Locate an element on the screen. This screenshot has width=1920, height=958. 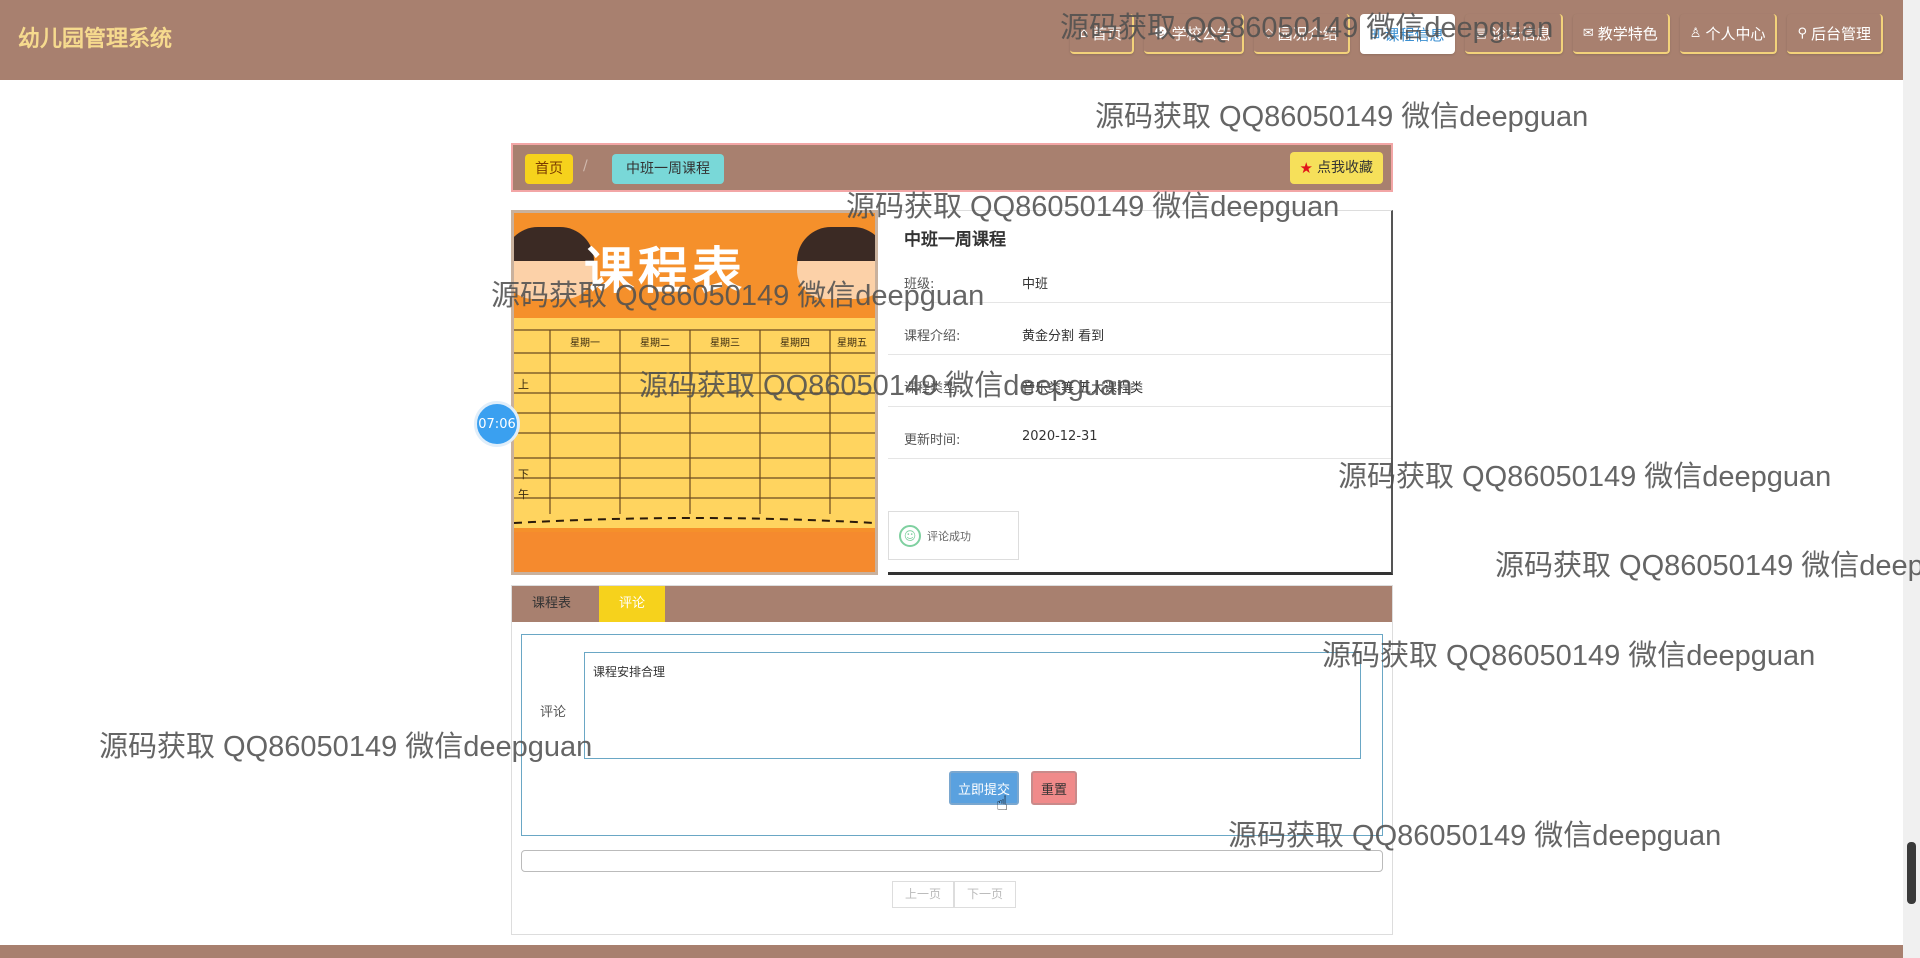
hand-cursor-icon: ☝ is located at coordinates (1002, 803).